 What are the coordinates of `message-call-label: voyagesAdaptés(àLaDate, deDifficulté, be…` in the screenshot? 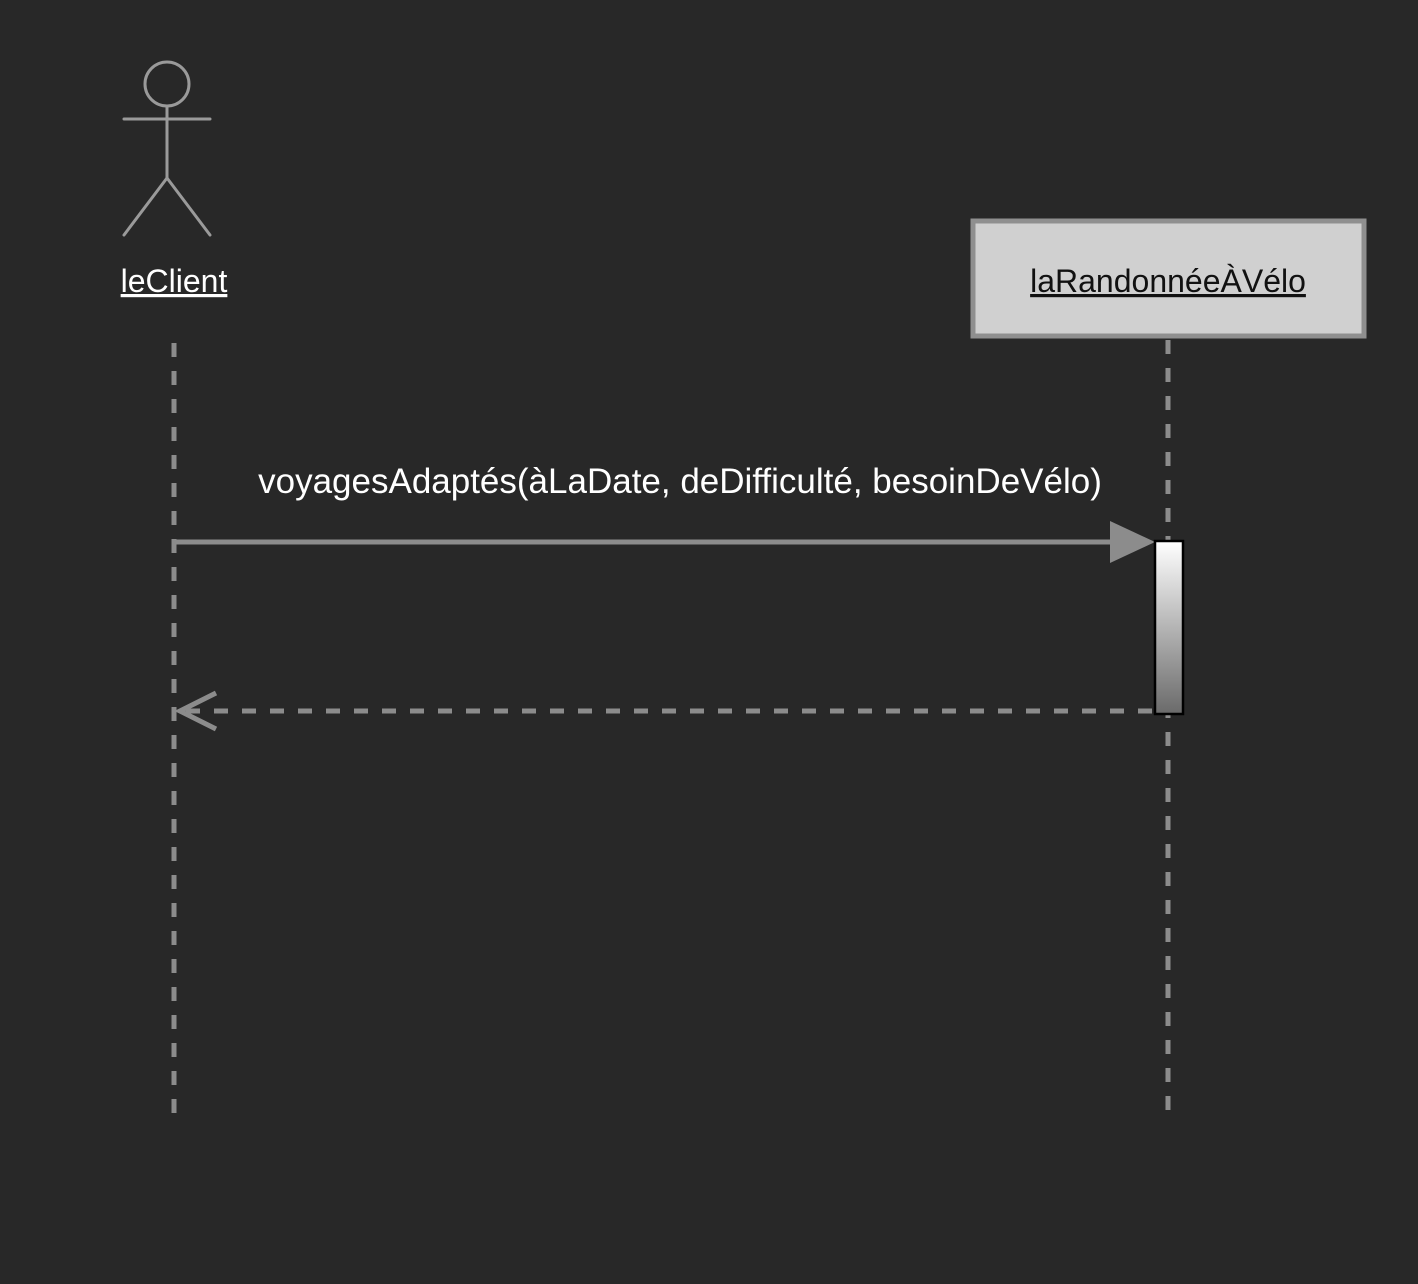 It's located at (680, 481).